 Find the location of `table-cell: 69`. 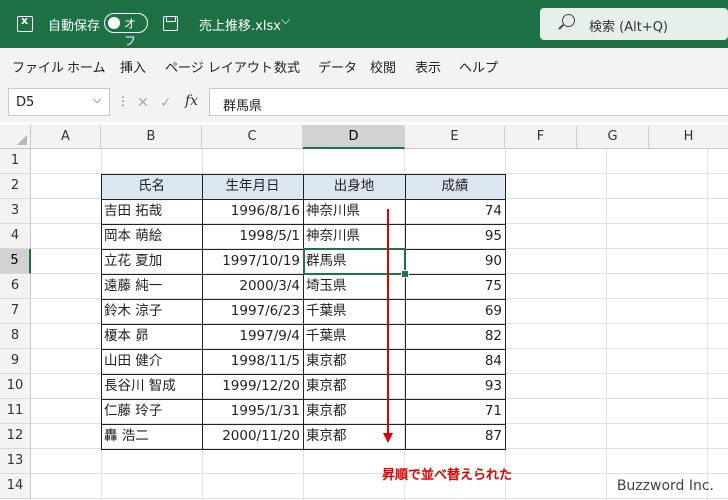

table-cell: 69 is located at coordinates (455, 311).